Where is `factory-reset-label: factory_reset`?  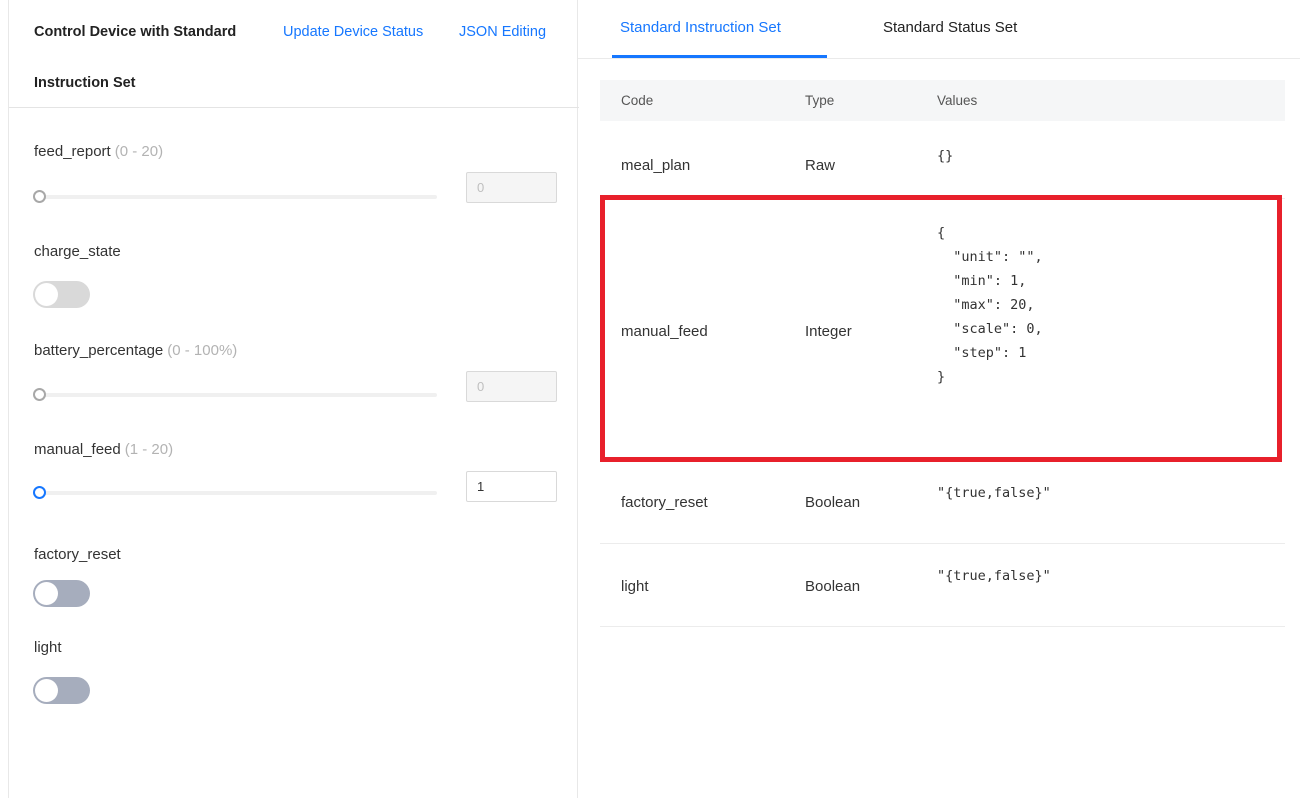 factory-reset-label: factory_reset is located at coordinates (77, 554).